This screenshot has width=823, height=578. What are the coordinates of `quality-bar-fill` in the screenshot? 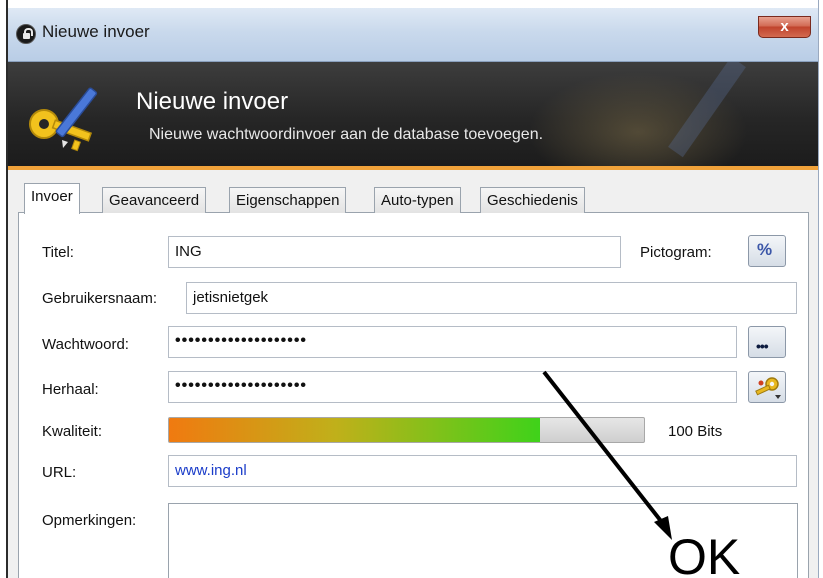 It's located at (354, 430).